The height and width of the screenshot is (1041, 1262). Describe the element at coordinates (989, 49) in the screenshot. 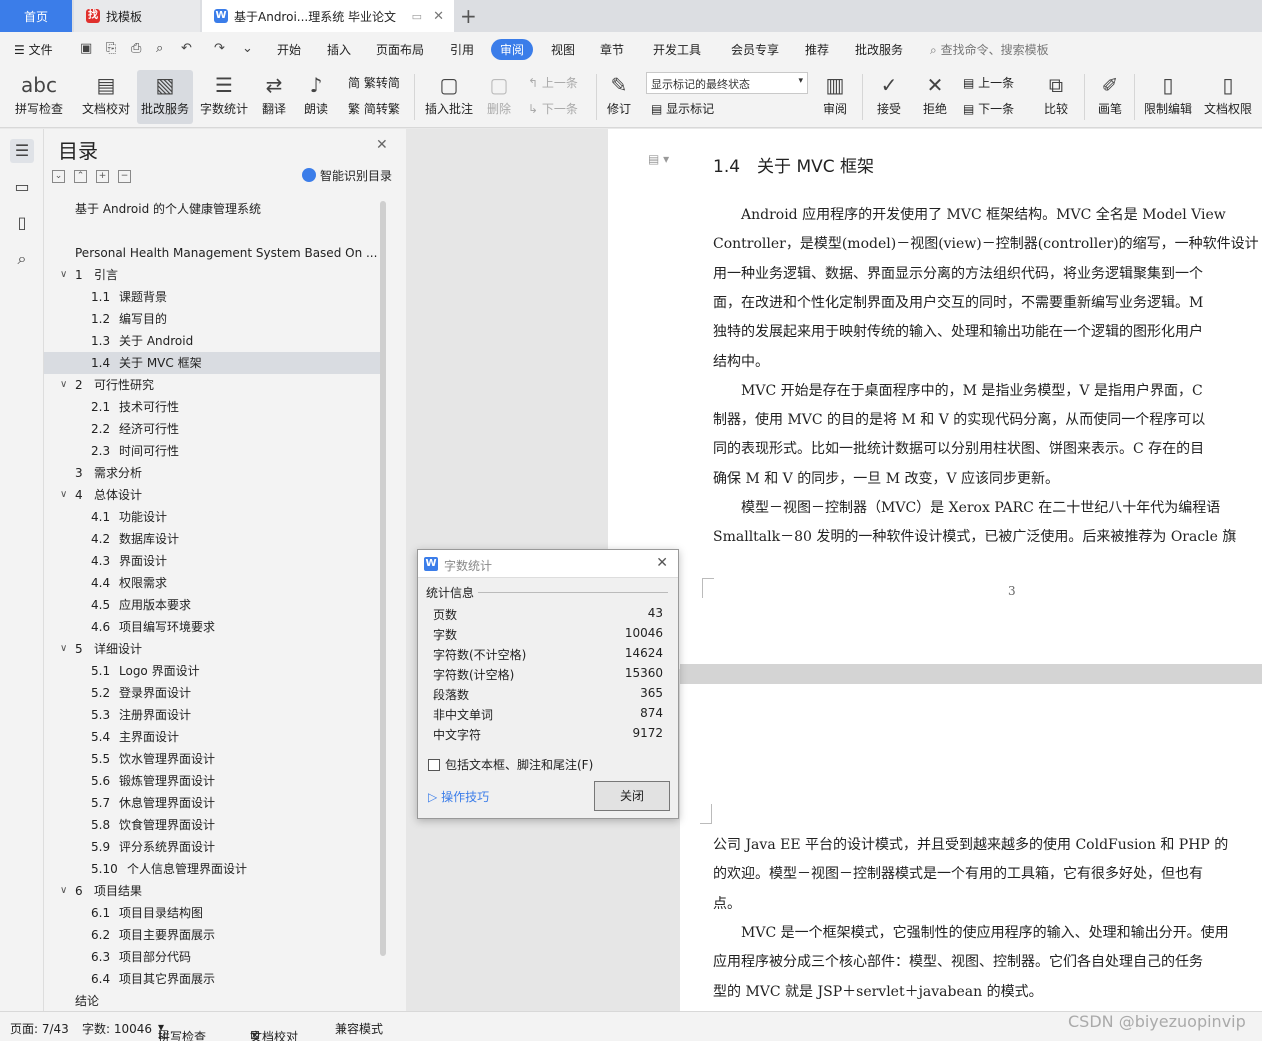

I see `command-search: ⌕ 查找命令、搜索模板` at that location.